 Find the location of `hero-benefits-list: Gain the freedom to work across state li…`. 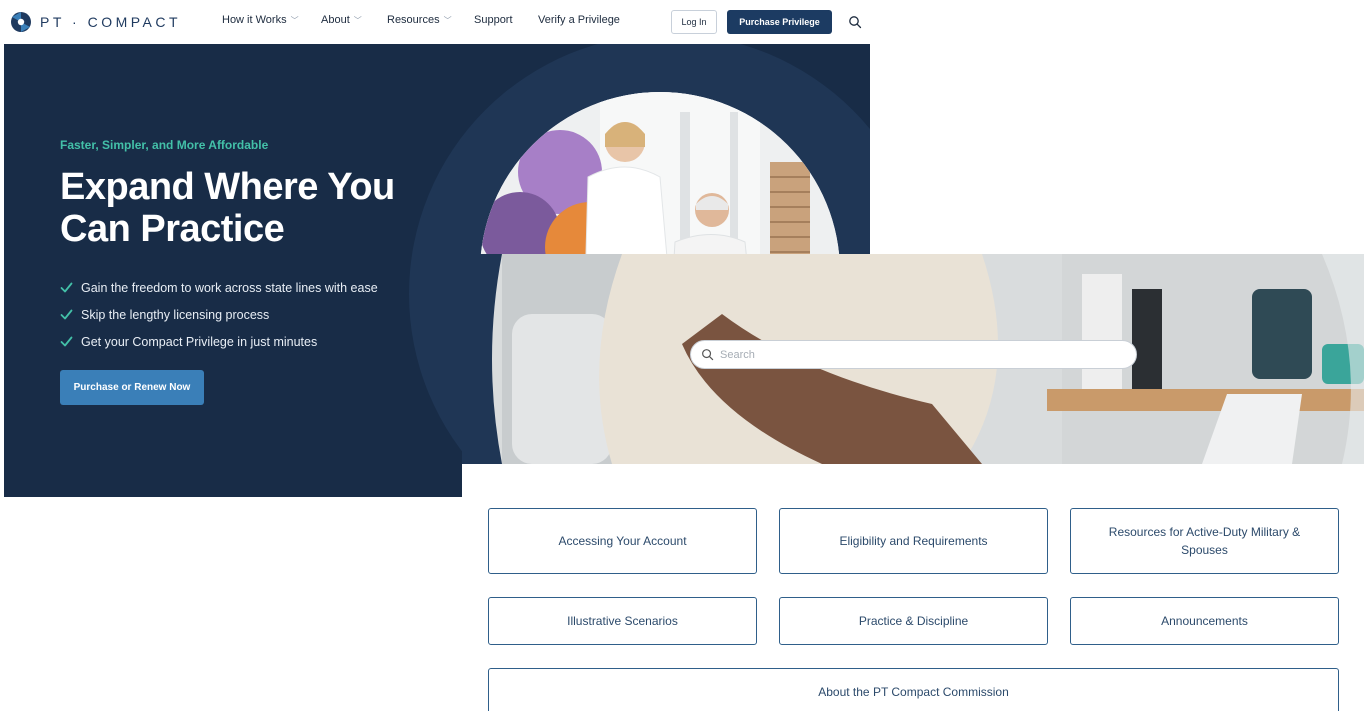

hero-benefits-list: Gain the freedom to work across state li… is located at coordinates (219, 314).